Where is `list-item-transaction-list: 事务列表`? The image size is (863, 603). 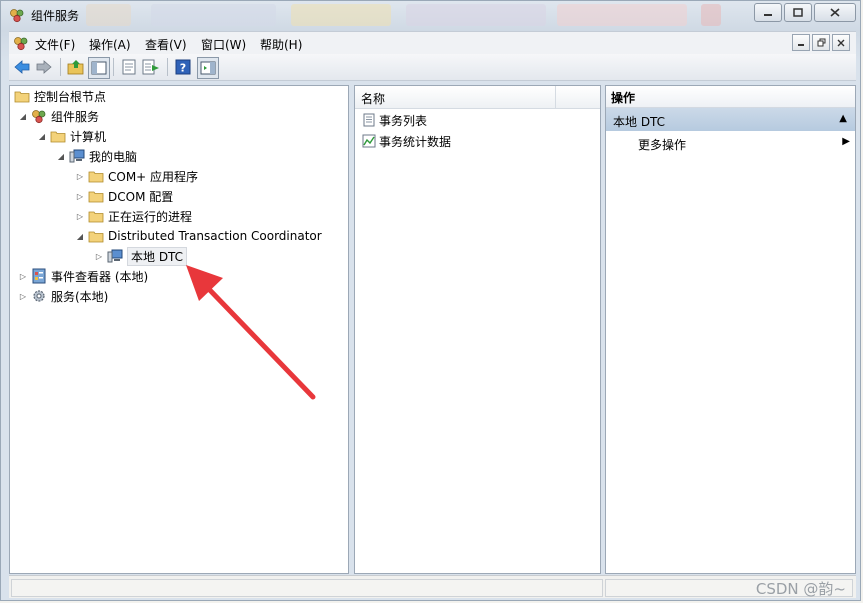
list-item-transaction-list: 事务列表 is located at coordinates (394, 120).